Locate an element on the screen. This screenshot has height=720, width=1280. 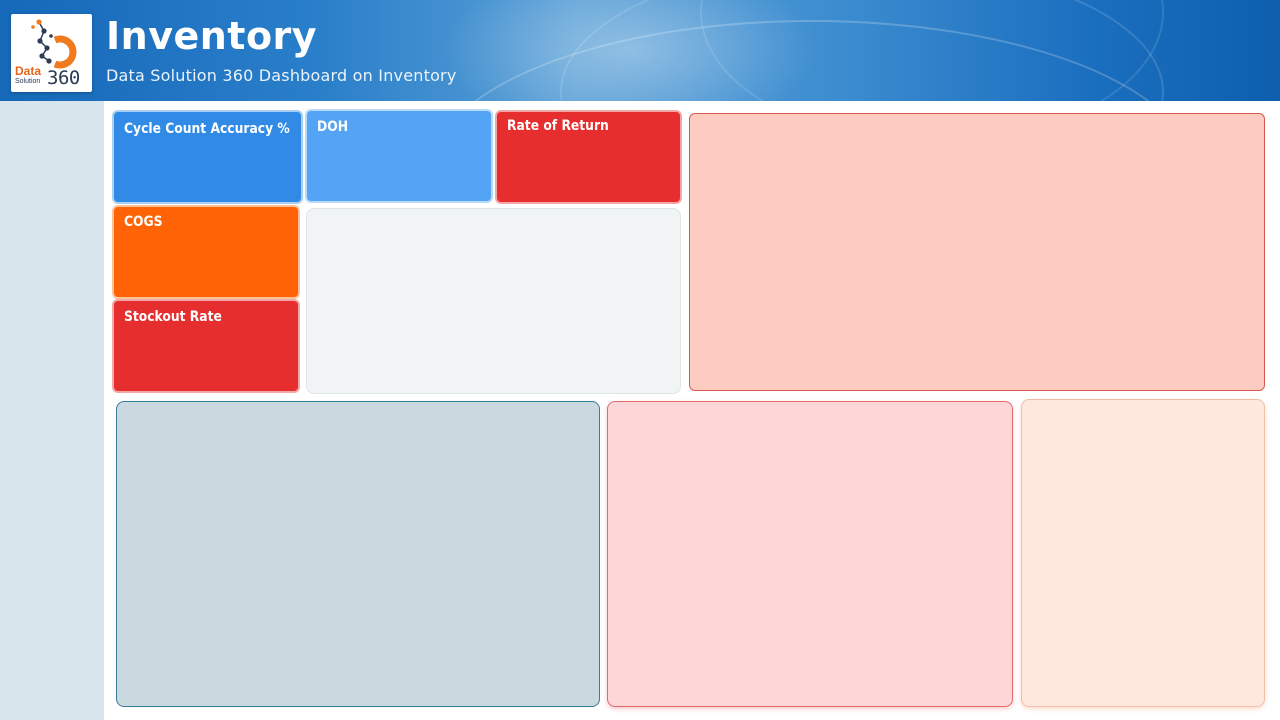
kpi-label: Rate of Return is located at coordinates (558, 126).